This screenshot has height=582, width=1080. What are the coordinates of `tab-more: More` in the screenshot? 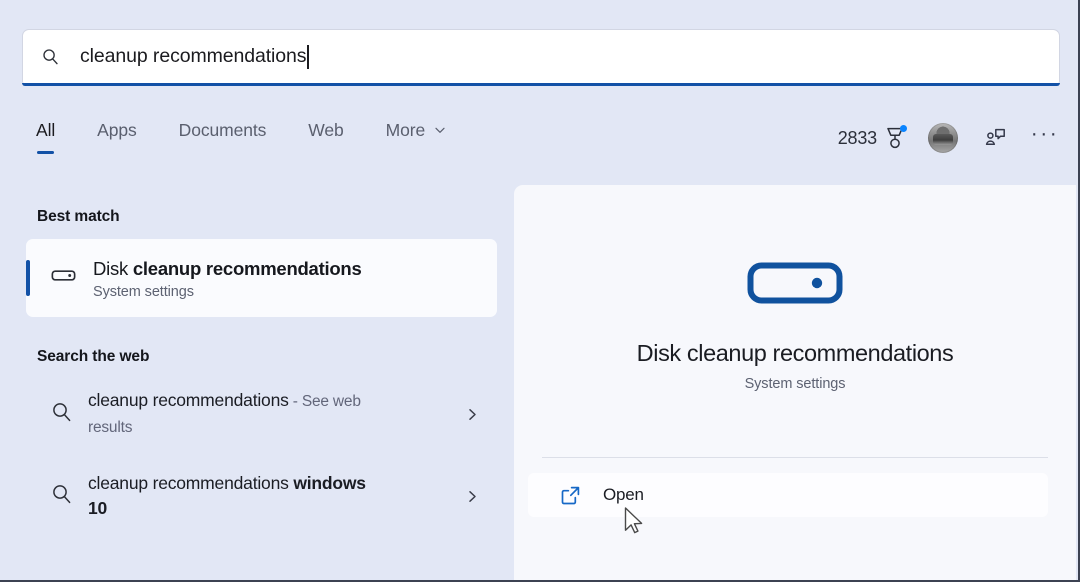 It's located at (416, 124).